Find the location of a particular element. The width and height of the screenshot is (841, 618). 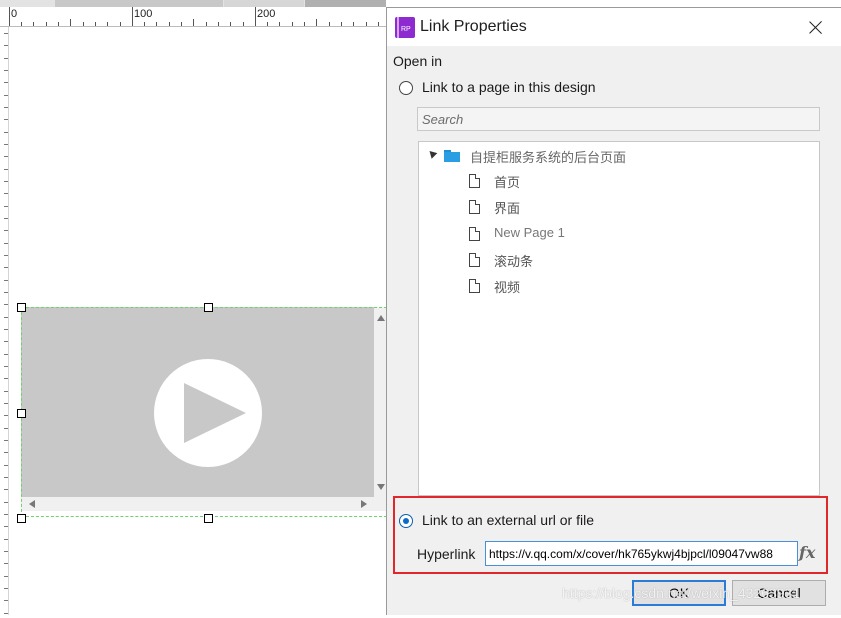

ruler-label: 200 is located at coordinates (266, 14).